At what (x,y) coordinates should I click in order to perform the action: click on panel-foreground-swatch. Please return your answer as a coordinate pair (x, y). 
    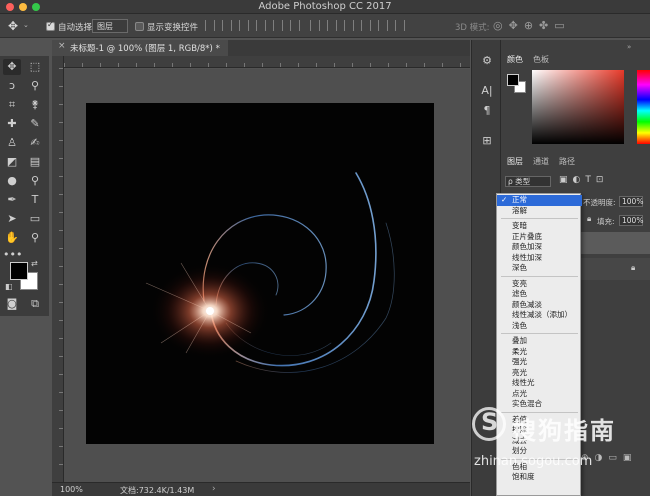
    Looking at the image, I should click on (513, 80).